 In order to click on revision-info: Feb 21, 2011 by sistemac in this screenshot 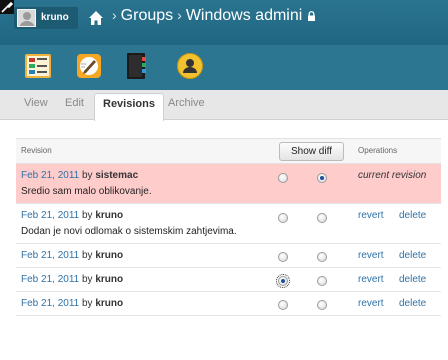, I will do `click(79, 175)`.